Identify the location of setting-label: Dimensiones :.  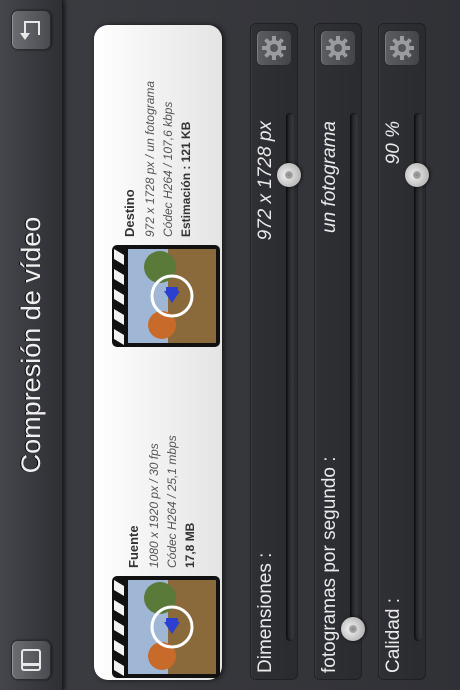
(265, 612).